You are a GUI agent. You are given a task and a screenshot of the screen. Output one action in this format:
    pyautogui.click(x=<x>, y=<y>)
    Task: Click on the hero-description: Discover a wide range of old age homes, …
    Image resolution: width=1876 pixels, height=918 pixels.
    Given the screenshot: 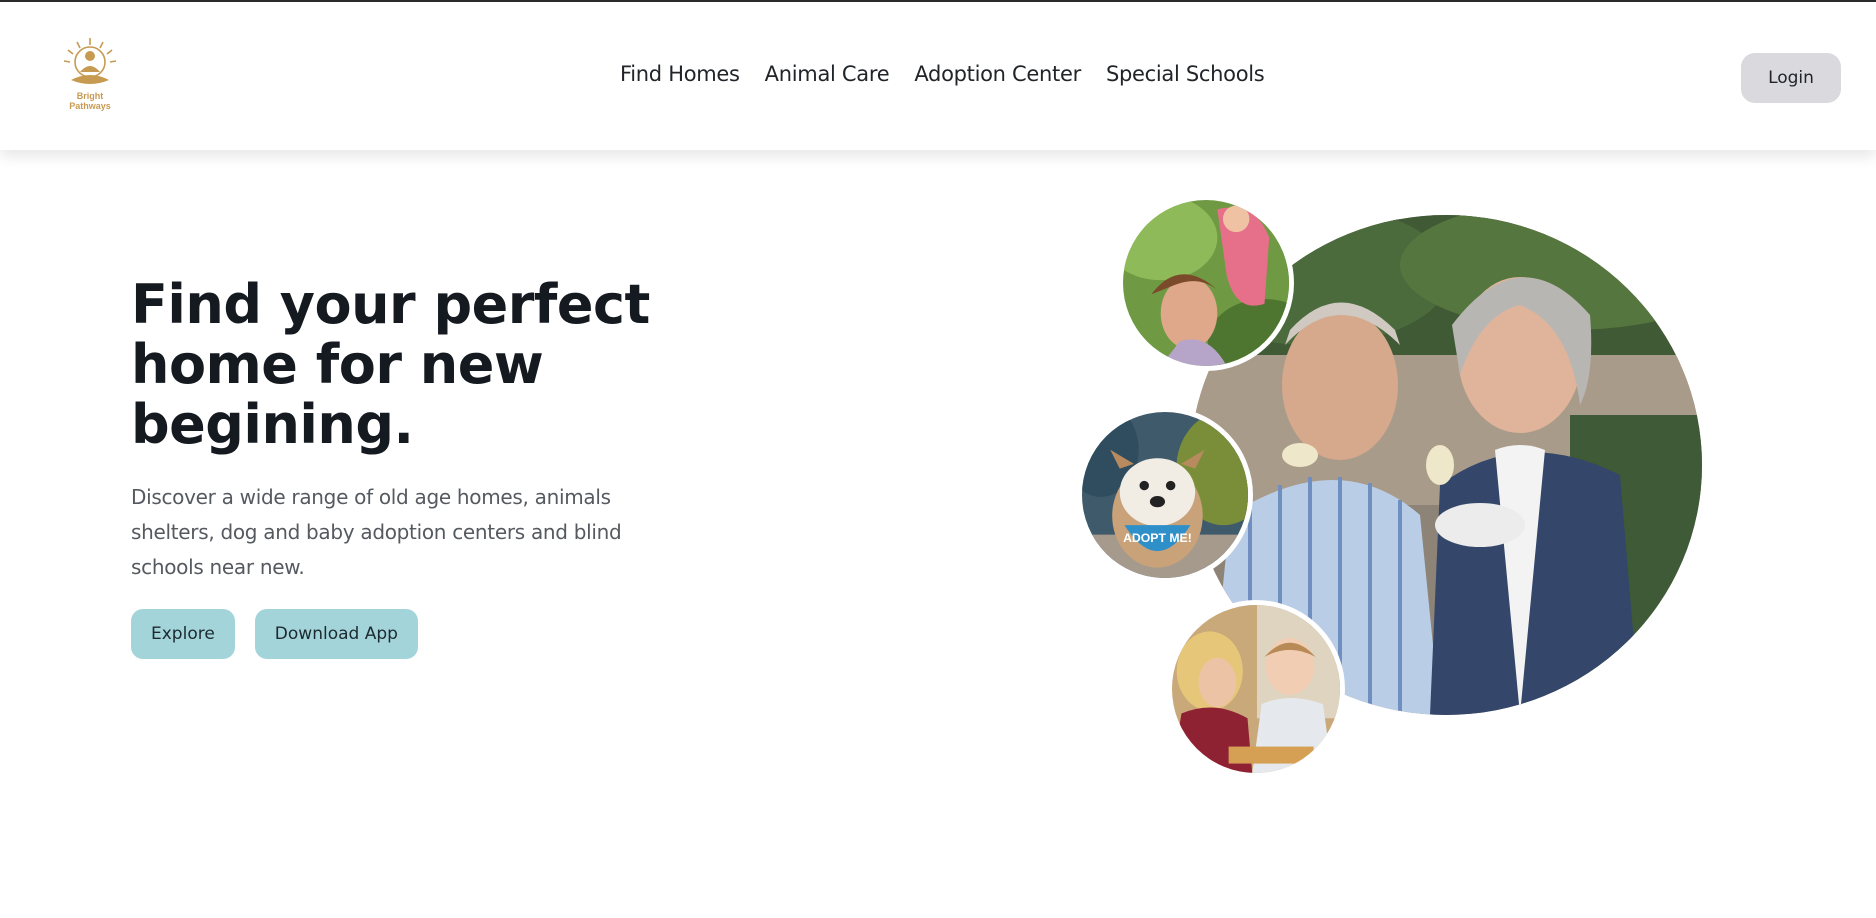 What is the action you would take?
    pyautogui.click(x=376, y=532)
    